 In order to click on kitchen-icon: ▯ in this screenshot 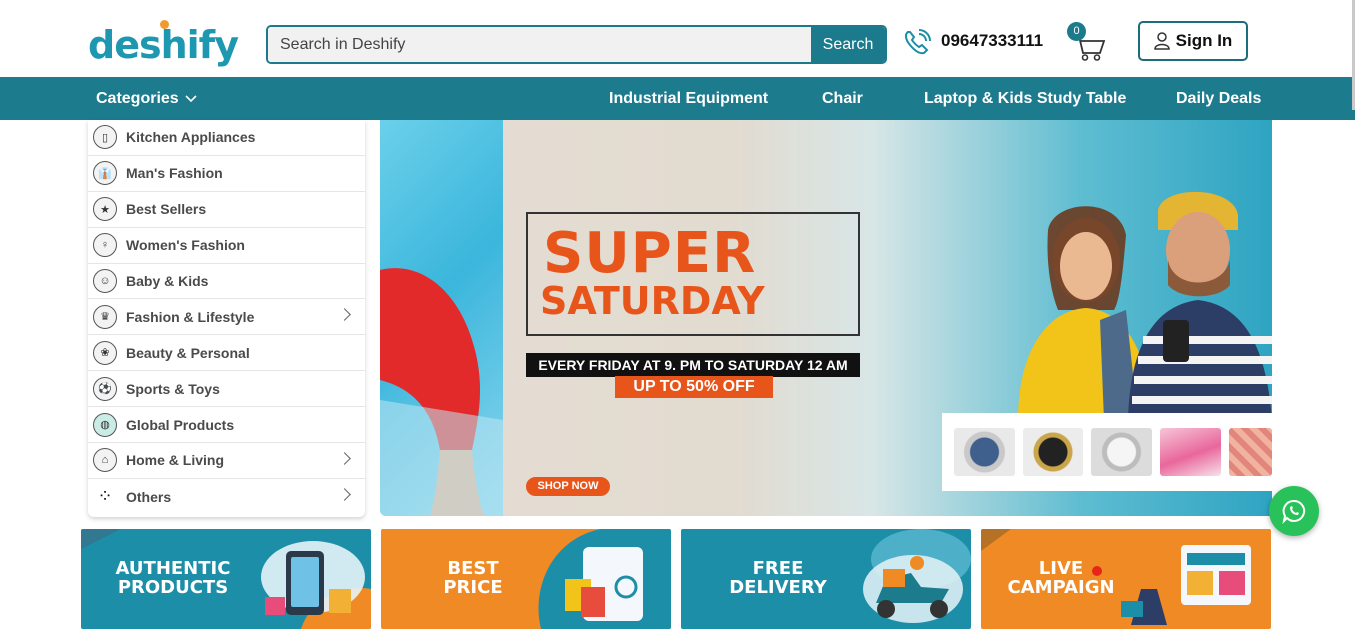, I will do `click(105, 137)`.